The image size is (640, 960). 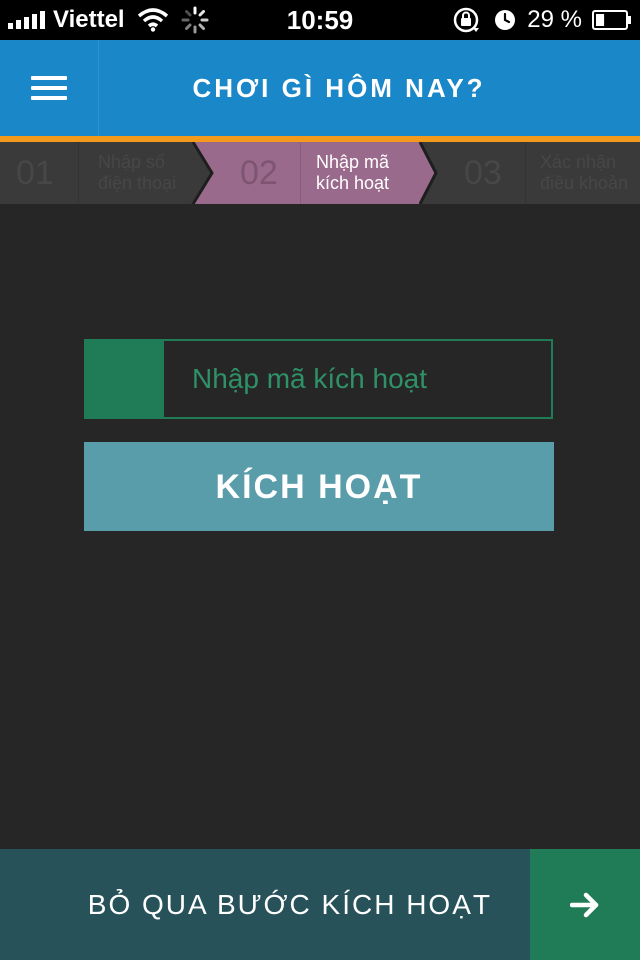 What do you see at coordinates (584, 172) in the screenshot?
I see `step-label: Xác nhận điều khoản` at bounding box center [584, 172].